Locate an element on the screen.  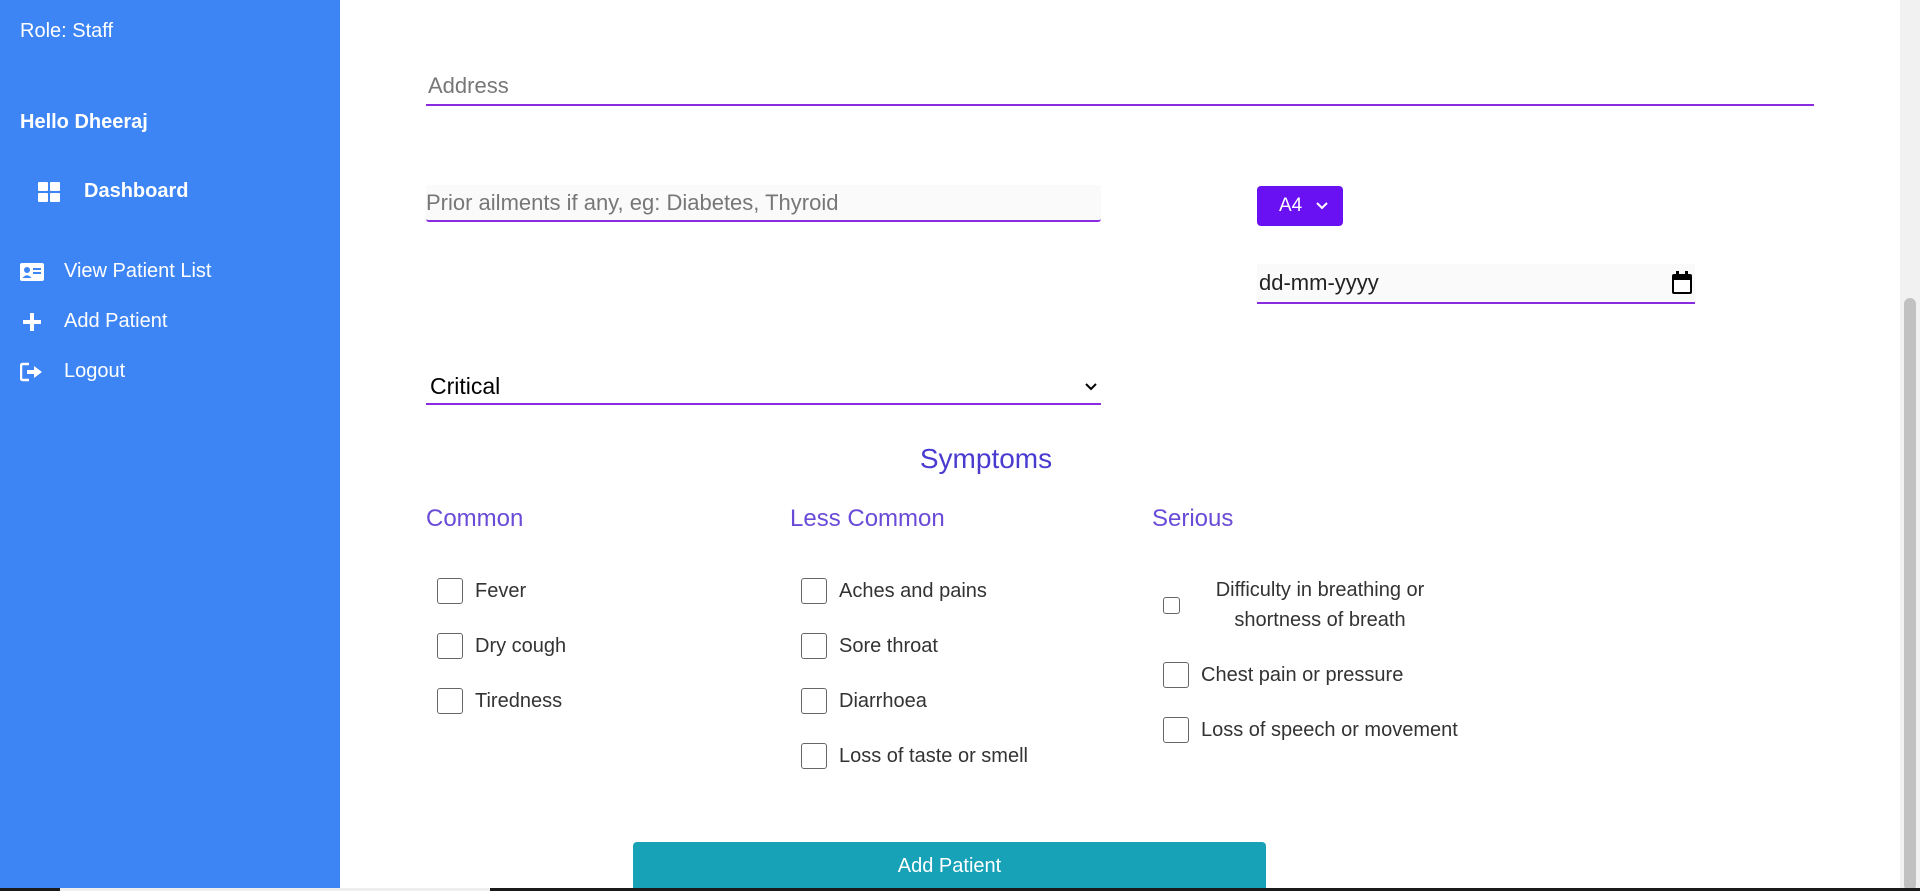
symptom-loss-of-taste: Loss of taste or smell is located at coordinates (914, 756).